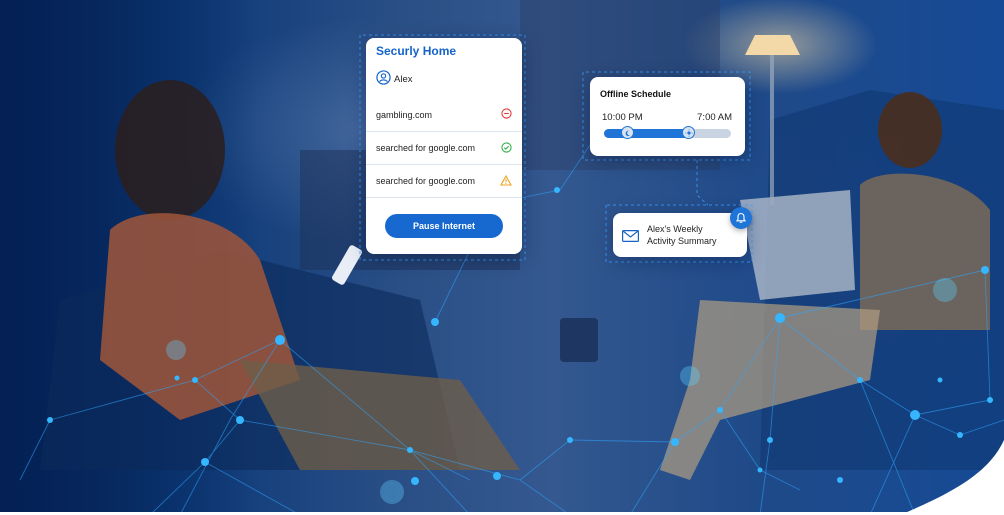  I want to click on check-circle-icon, so click(506, 148).